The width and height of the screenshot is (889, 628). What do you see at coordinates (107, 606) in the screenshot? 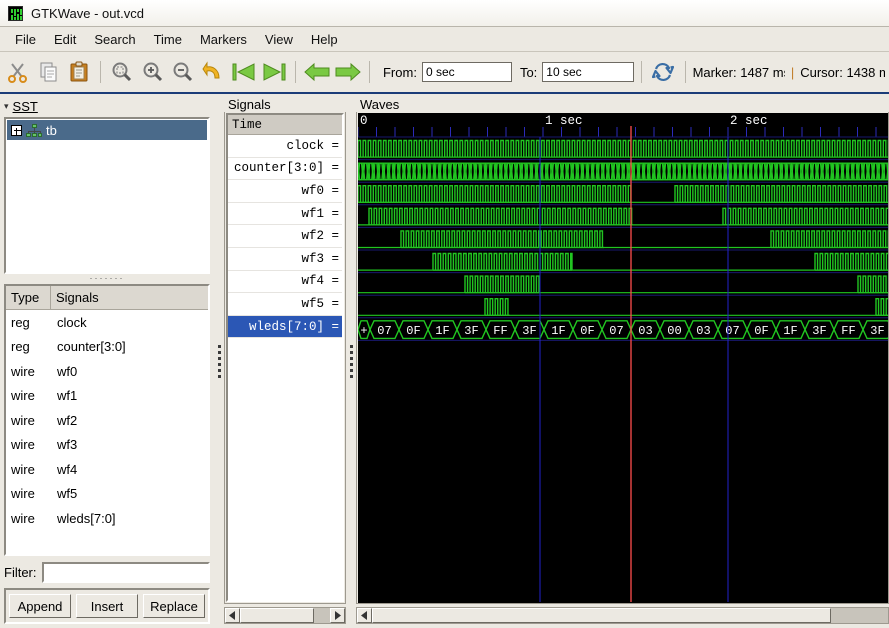
I see `insert-button: Insert` at bounding box center [107, 606].